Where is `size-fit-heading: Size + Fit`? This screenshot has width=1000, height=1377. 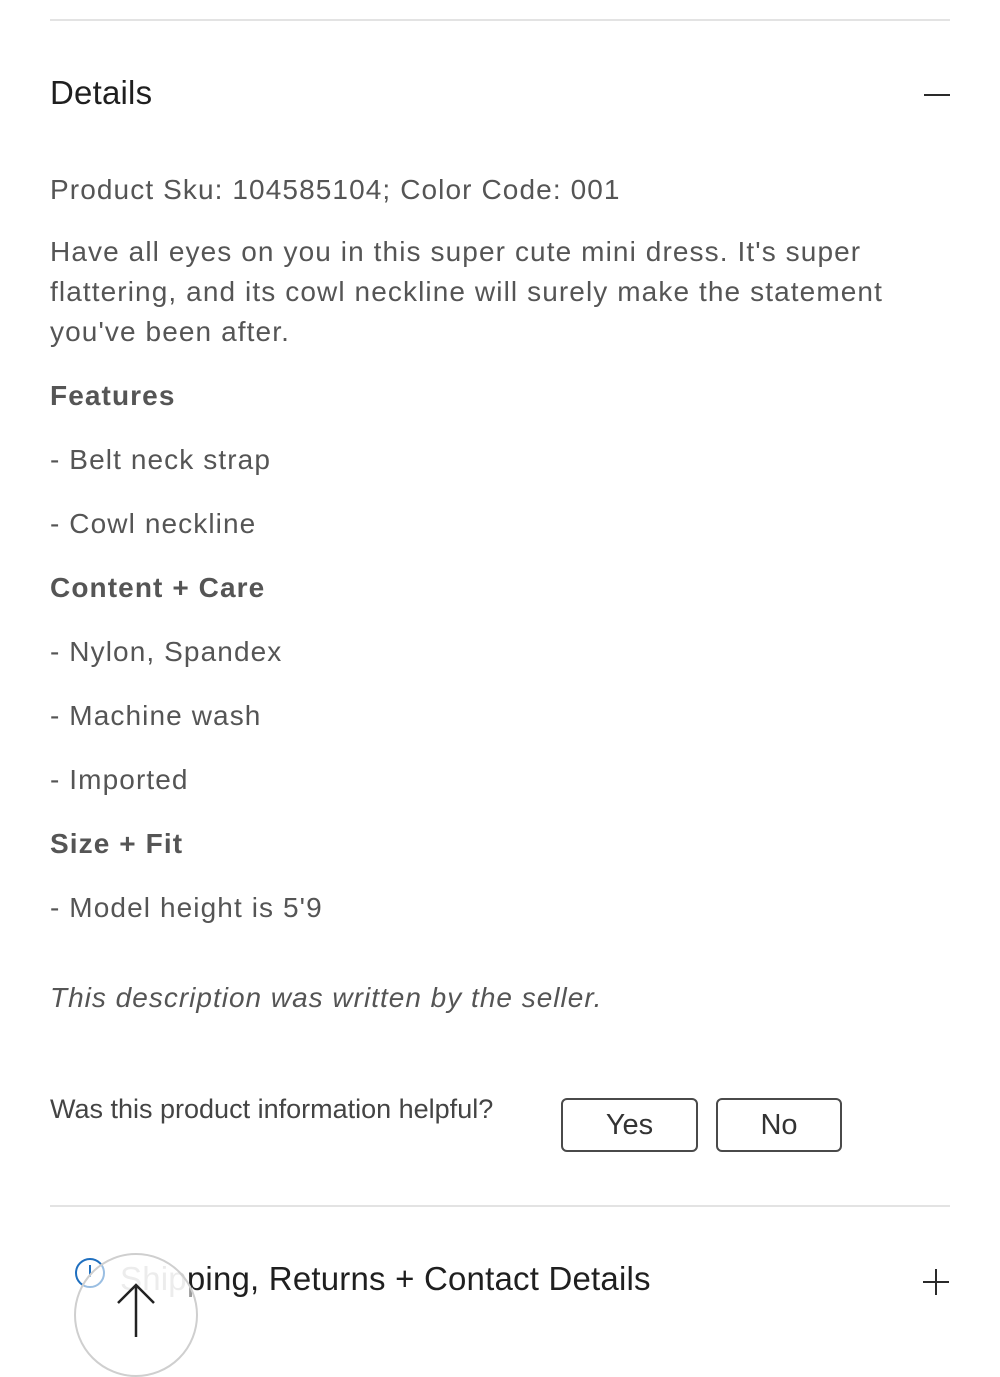
size-fit-heading: Size + Fit is located at coordinates (117, 843).